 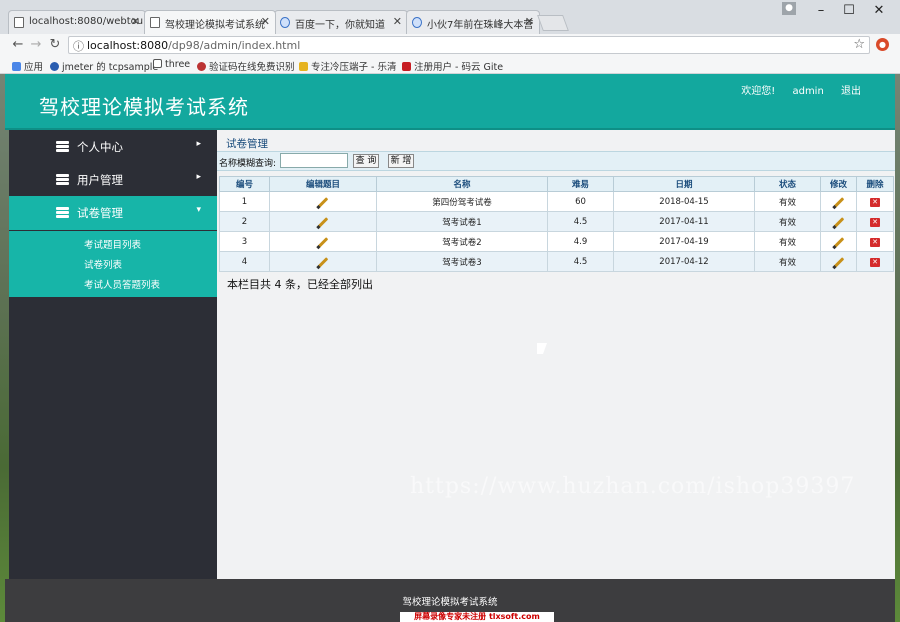 What do you see at coordinates (684, 201) in the screenshot?
I see `cell-date: 2018-04-15` at bounding box center [684, 201].